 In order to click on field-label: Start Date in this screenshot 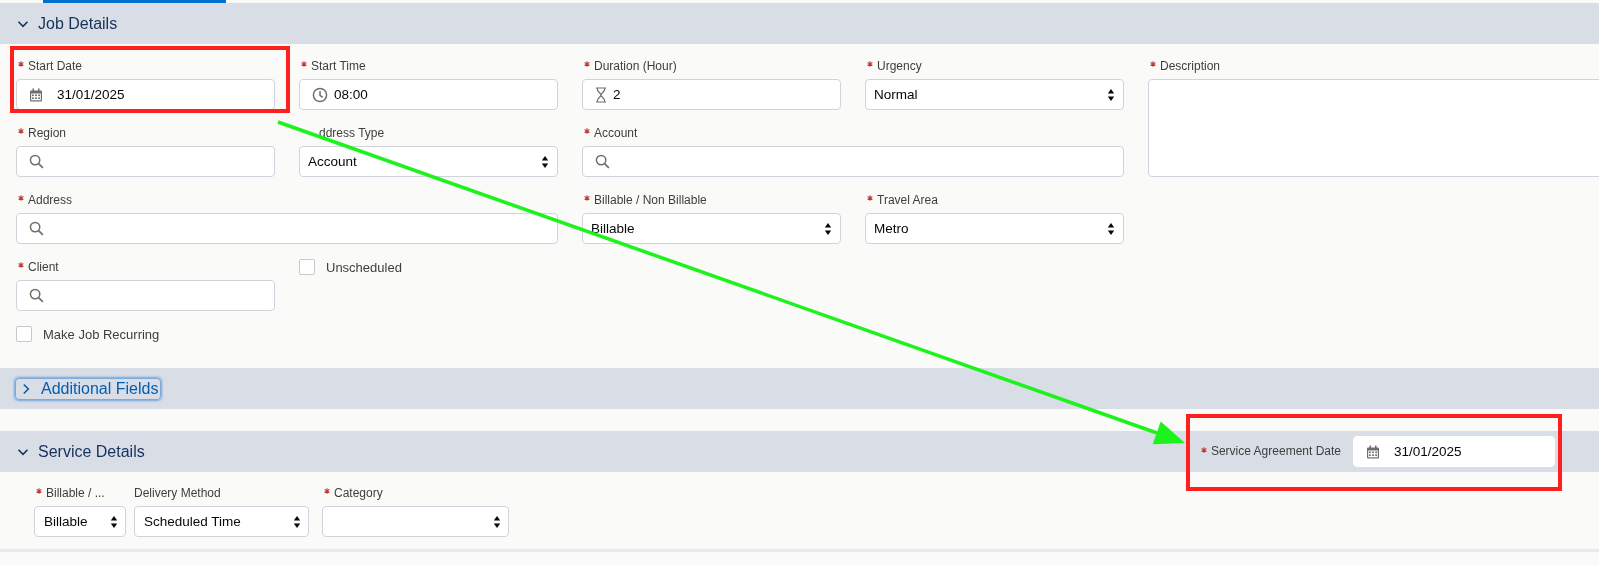, I will do `click(55, 66)`.